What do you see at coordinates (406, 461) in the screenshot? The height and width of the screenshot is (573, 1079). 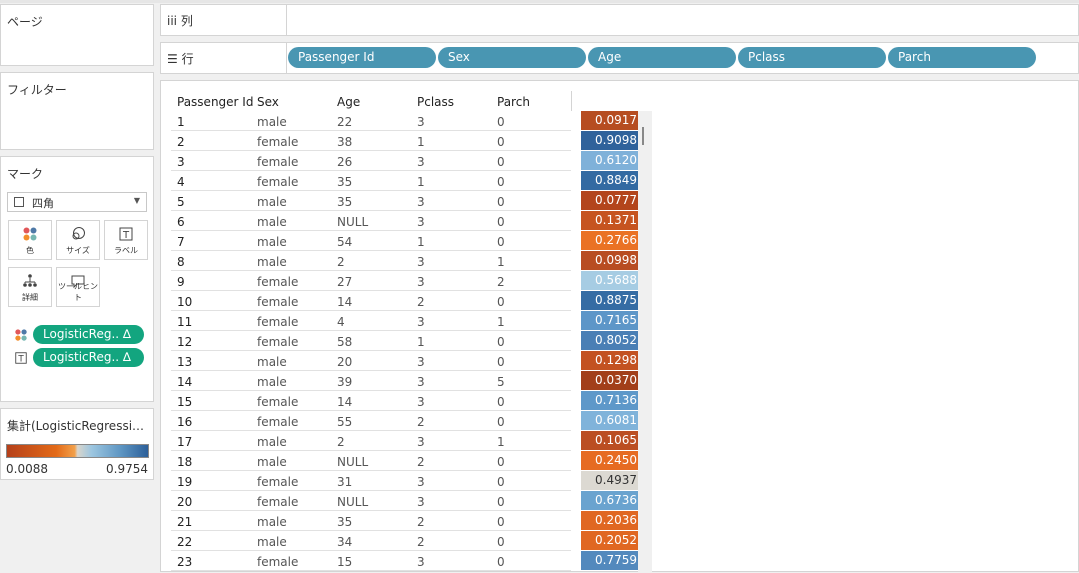 I see `table-row: 18 male NULL 2 0 0.2450` at bounding box center [406, 461].